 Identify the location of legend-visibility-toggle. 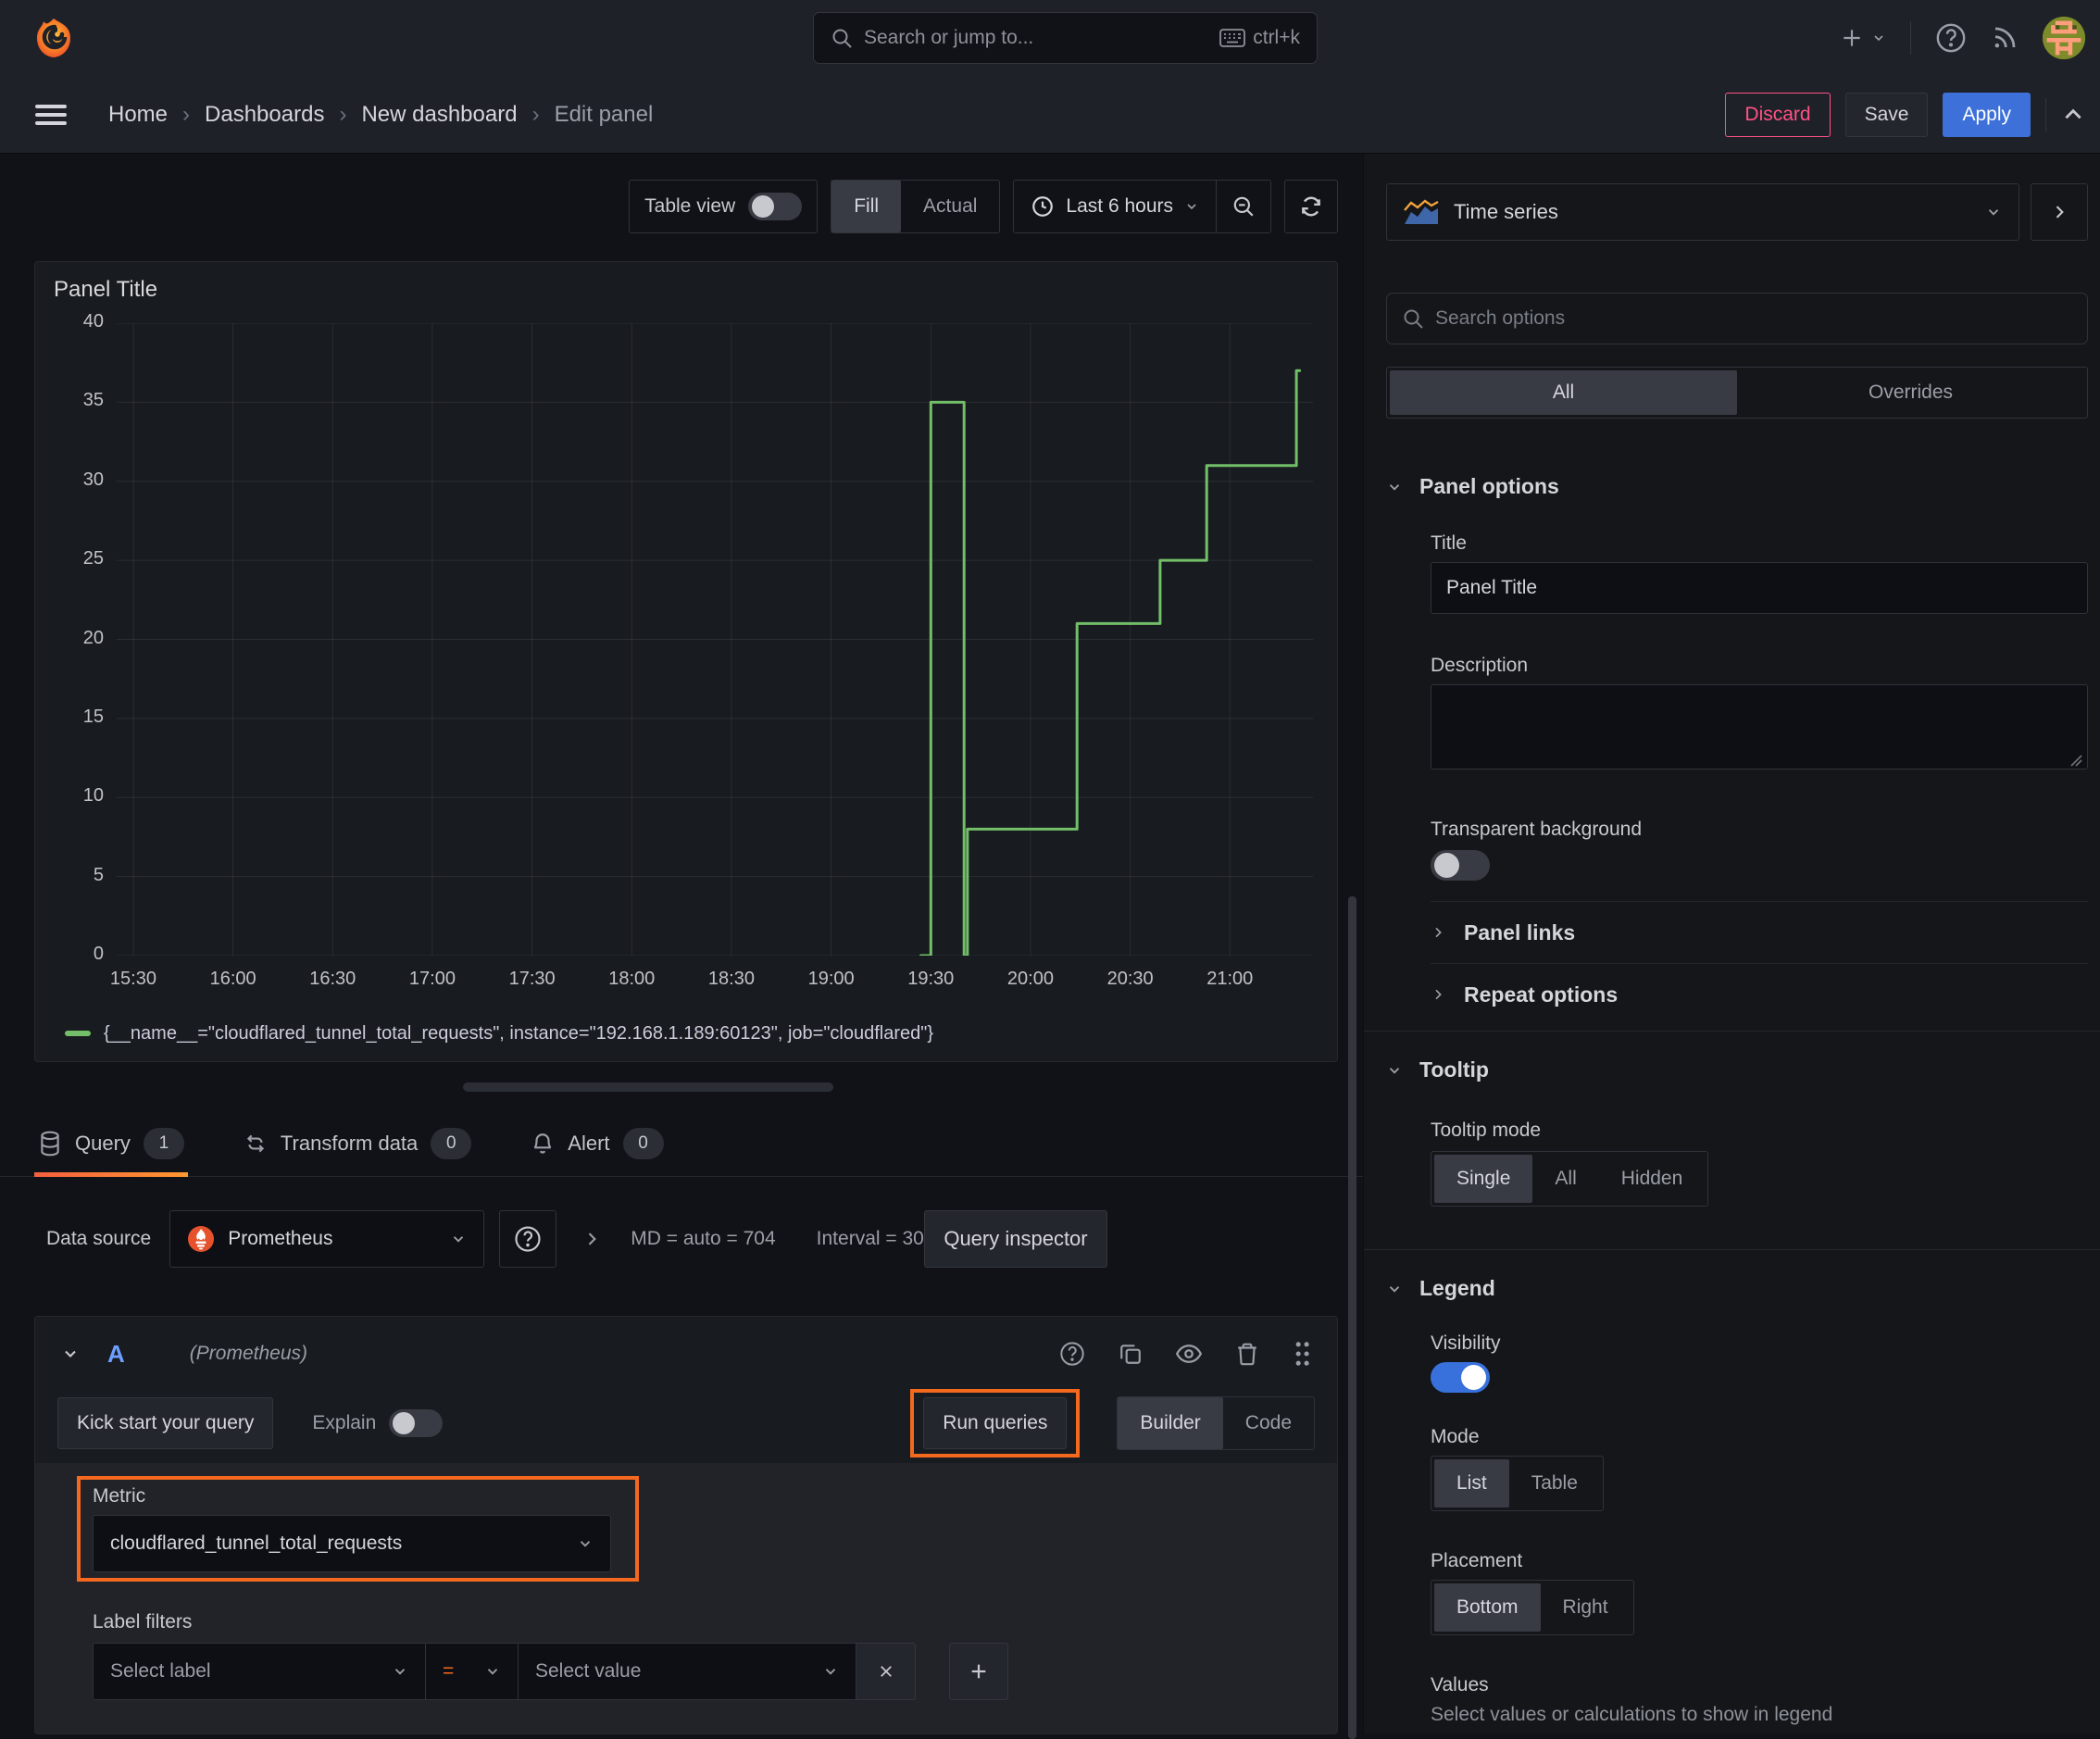
(1461, 1377).